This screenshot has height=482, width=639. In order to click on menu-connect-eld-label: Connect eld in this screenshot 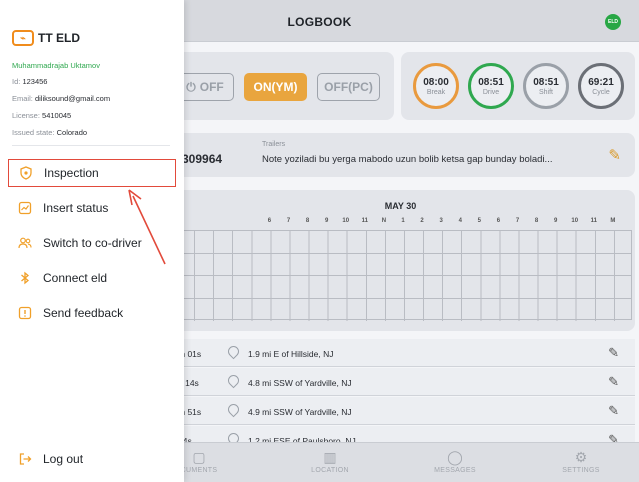, I will do `click(75, 278)`.